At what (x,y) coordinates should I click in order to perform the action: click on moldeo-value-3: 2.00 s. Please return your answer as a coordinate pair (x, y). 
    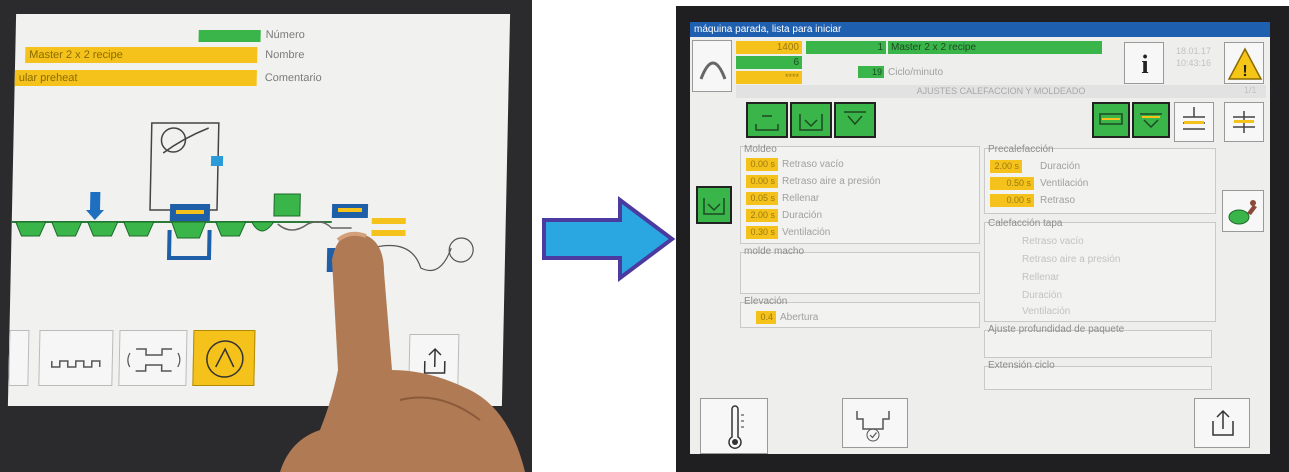
    Looking at the image, I should click on (762, 215).